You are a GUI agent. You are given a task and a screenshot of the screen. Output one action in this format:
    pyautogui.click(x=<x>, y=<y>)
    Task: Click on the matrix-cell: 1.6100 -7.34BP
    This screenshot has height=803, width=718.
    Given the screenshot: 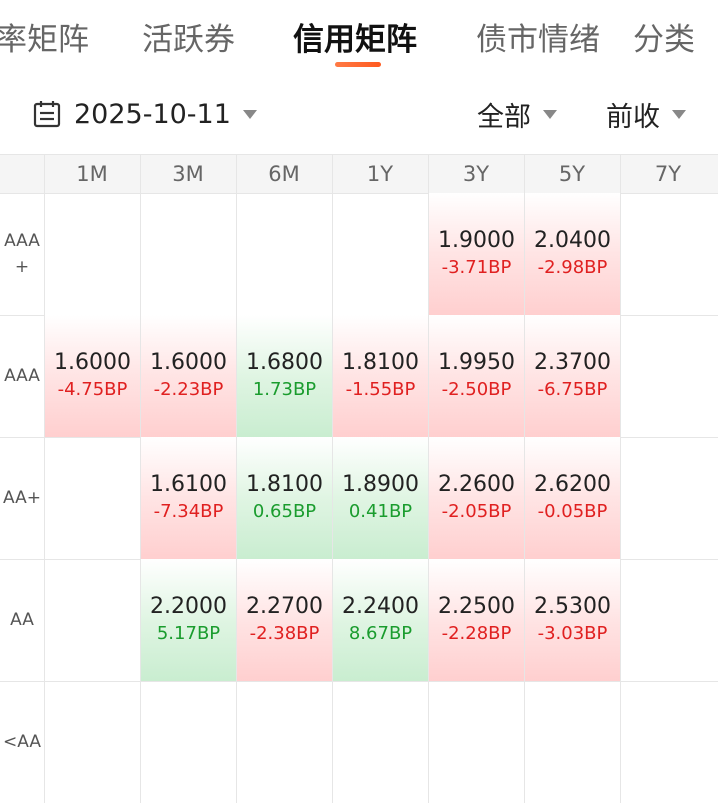 What is the action you would take?
    pyautogui.click(x=188, y=498)
    